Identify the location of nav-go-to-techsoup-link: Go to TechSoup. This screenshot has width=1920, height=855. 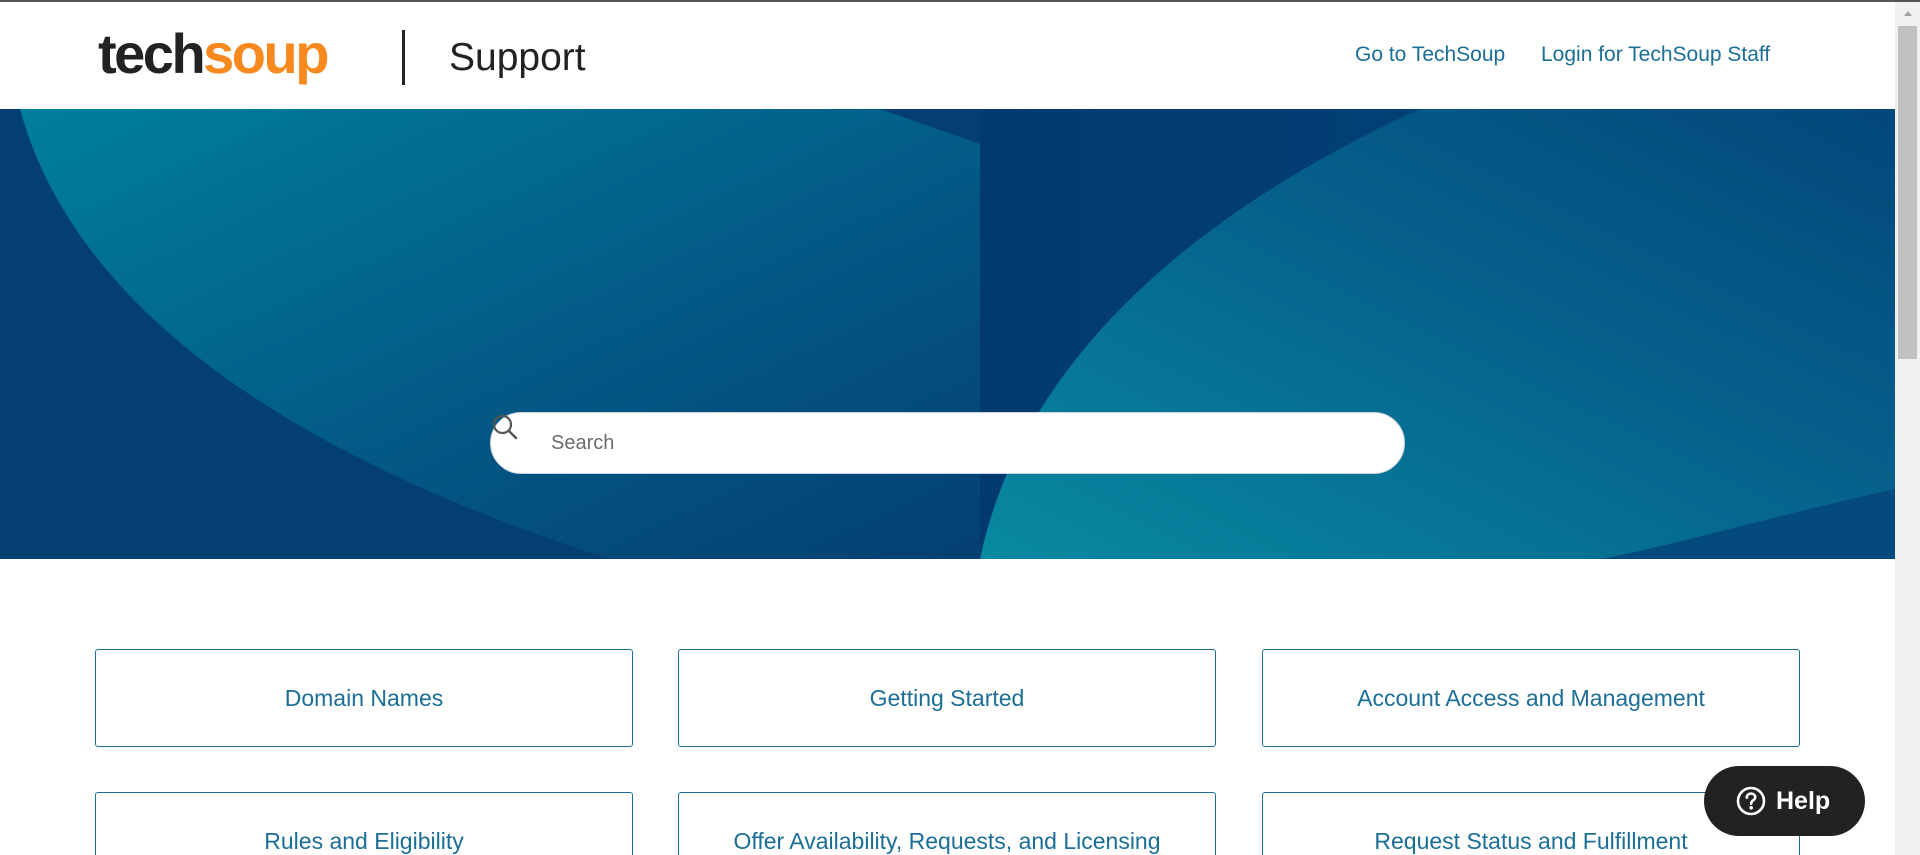
(1430, 55).